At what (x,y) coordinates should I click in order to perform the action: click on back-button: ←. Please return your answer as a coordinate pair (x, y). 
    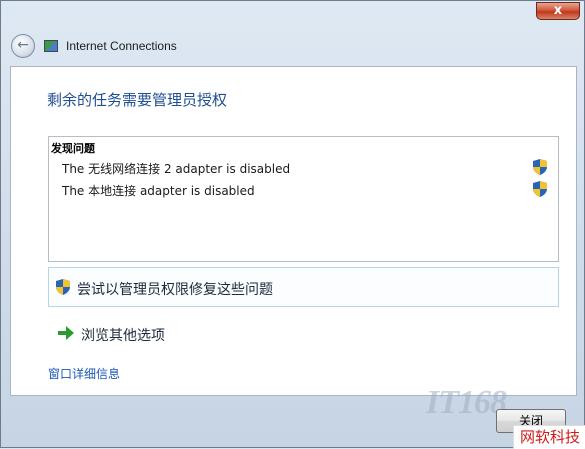
    Looking at the image, I should click on (23, 46).